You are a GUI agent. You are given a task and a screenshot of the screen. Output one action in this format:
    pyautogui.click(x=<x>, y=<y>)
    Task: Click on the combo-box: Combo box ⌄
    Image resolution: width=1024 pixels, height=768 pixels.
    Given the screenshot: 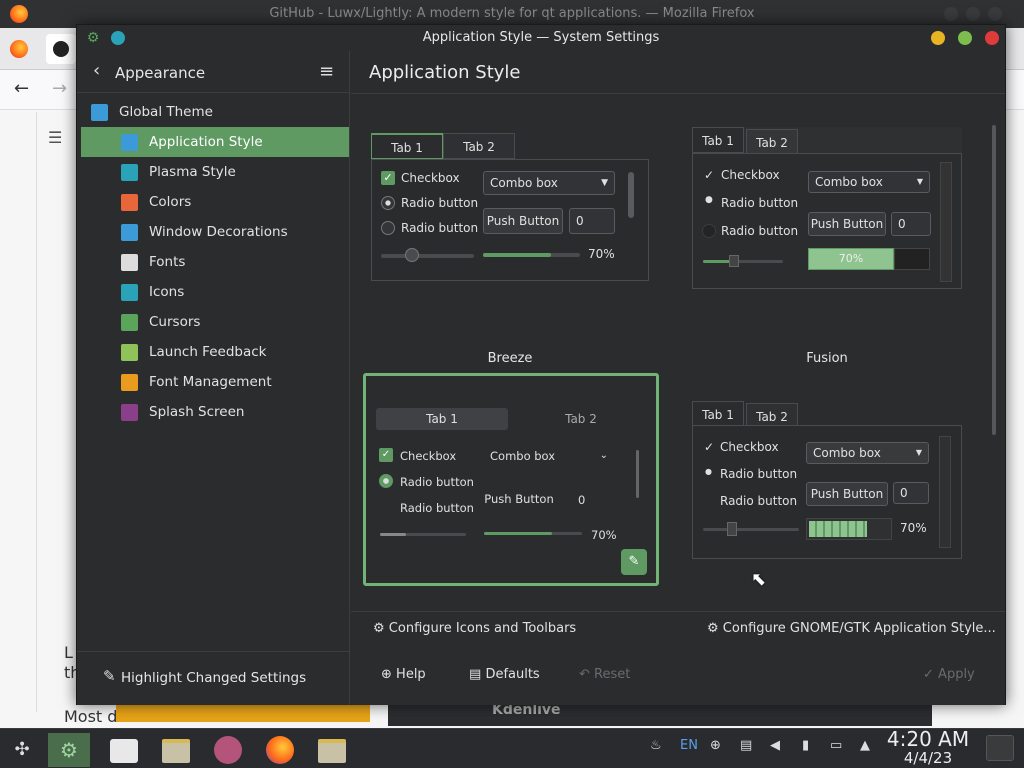 What is the action you would take?
    pyautogui.click(x=549, y=457)
    